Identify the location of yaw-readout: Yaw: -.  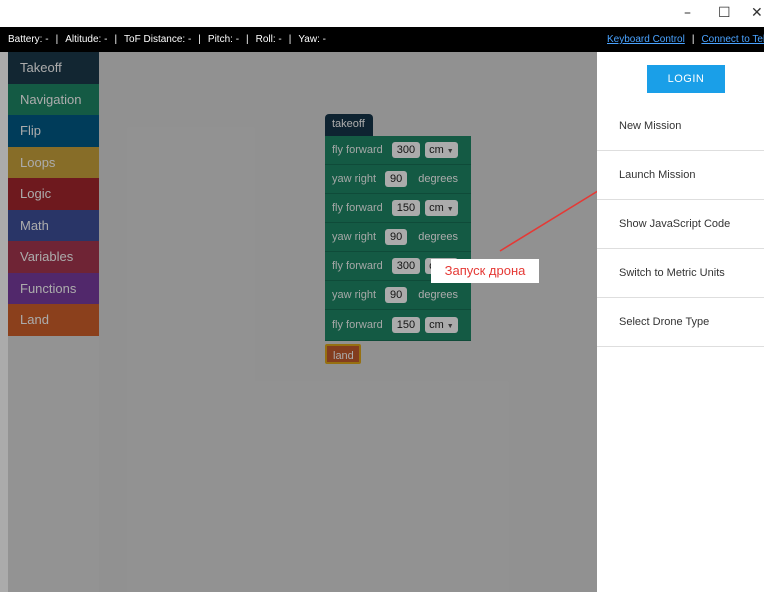
(312, 39).